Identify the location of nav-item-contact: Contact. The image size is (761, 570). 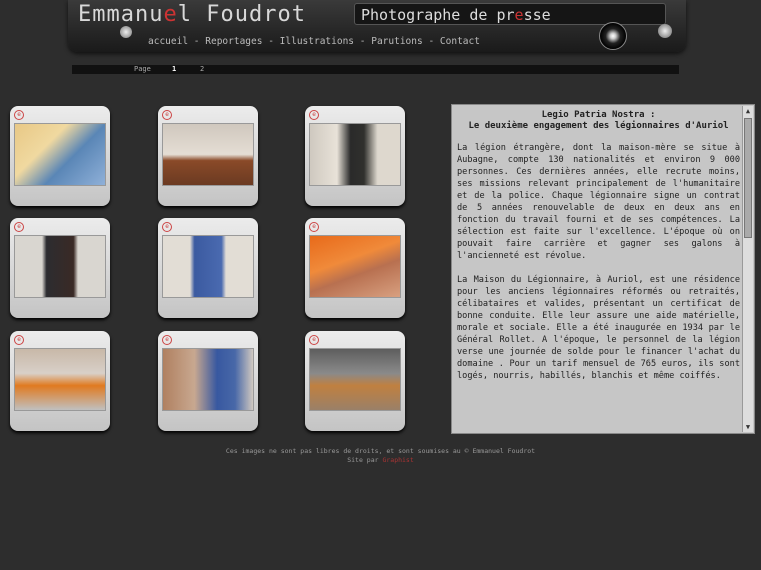
(460, 41).